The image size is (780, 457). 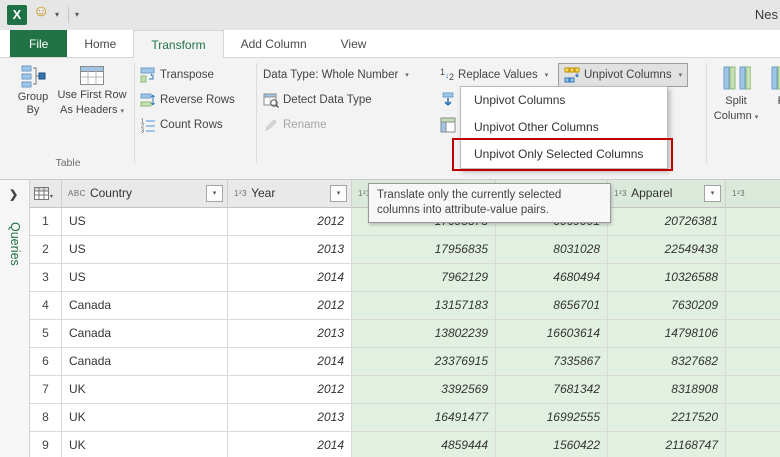 What do you see at coordinates (354, 43) in the screenshot?
I see `tab-view: View` at bounding box center [354, 43].